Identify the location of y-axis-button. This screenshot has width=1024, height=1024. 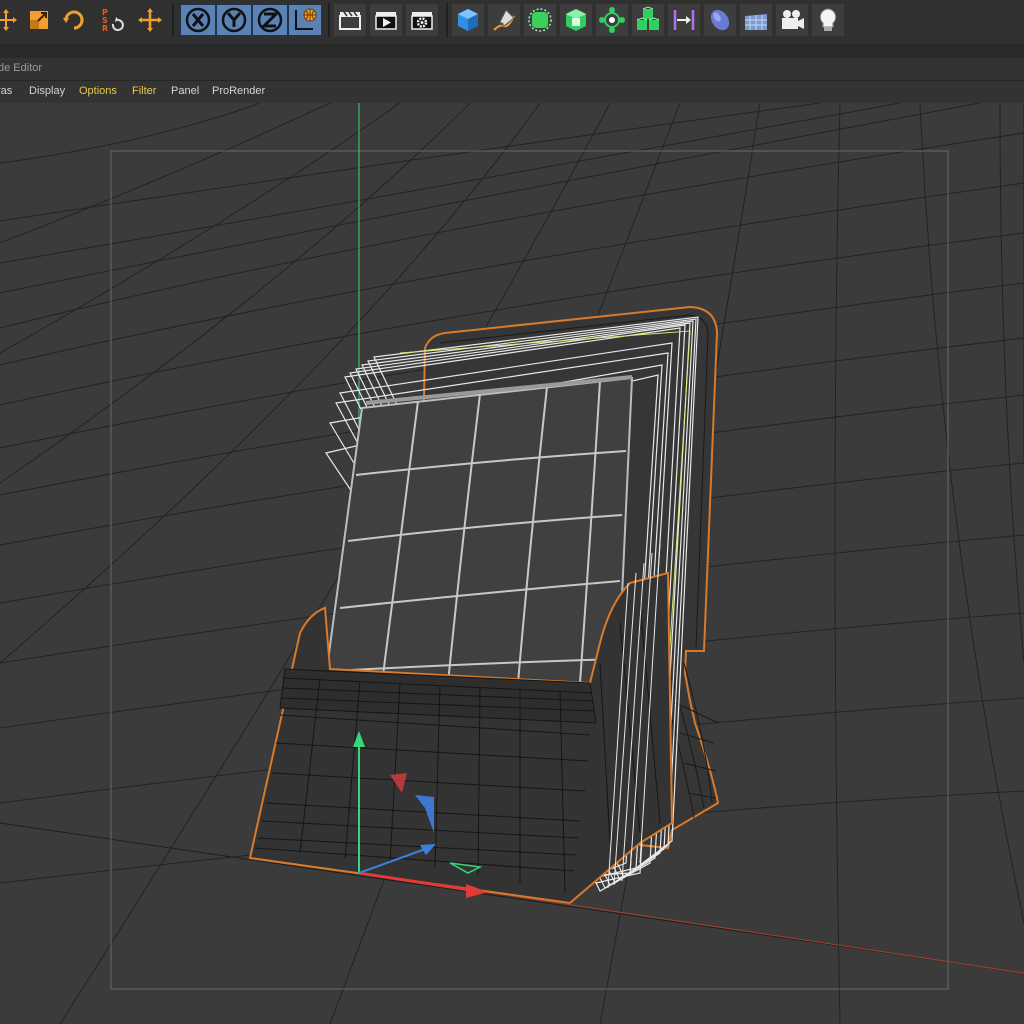
(234, 20).